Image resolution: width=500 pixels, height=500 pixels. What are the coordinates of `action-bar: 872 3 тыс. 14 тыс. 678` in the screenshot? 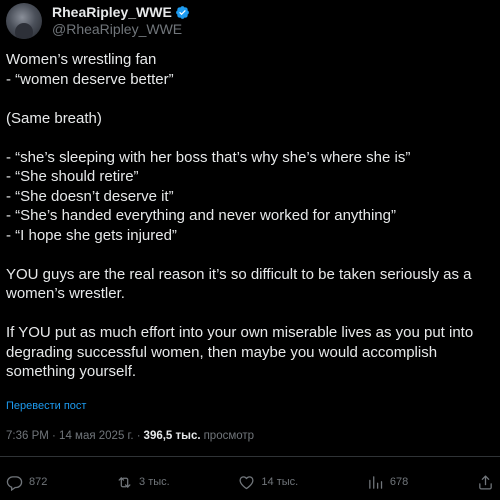 It's located at (250, 482).